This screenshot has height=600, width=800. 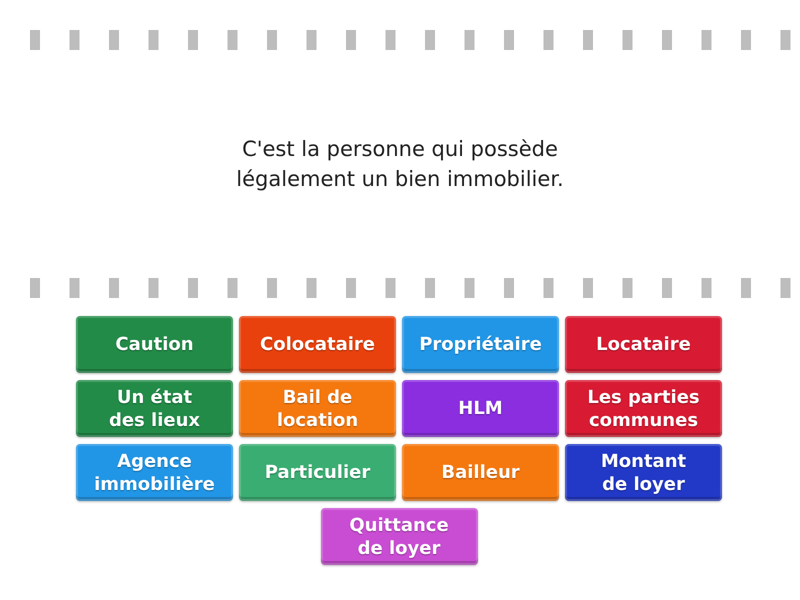 What do you see at coordinates (317, 408) in the screenshot?
I see `word-tile: Bail de location` at bounding box center [317, 408].